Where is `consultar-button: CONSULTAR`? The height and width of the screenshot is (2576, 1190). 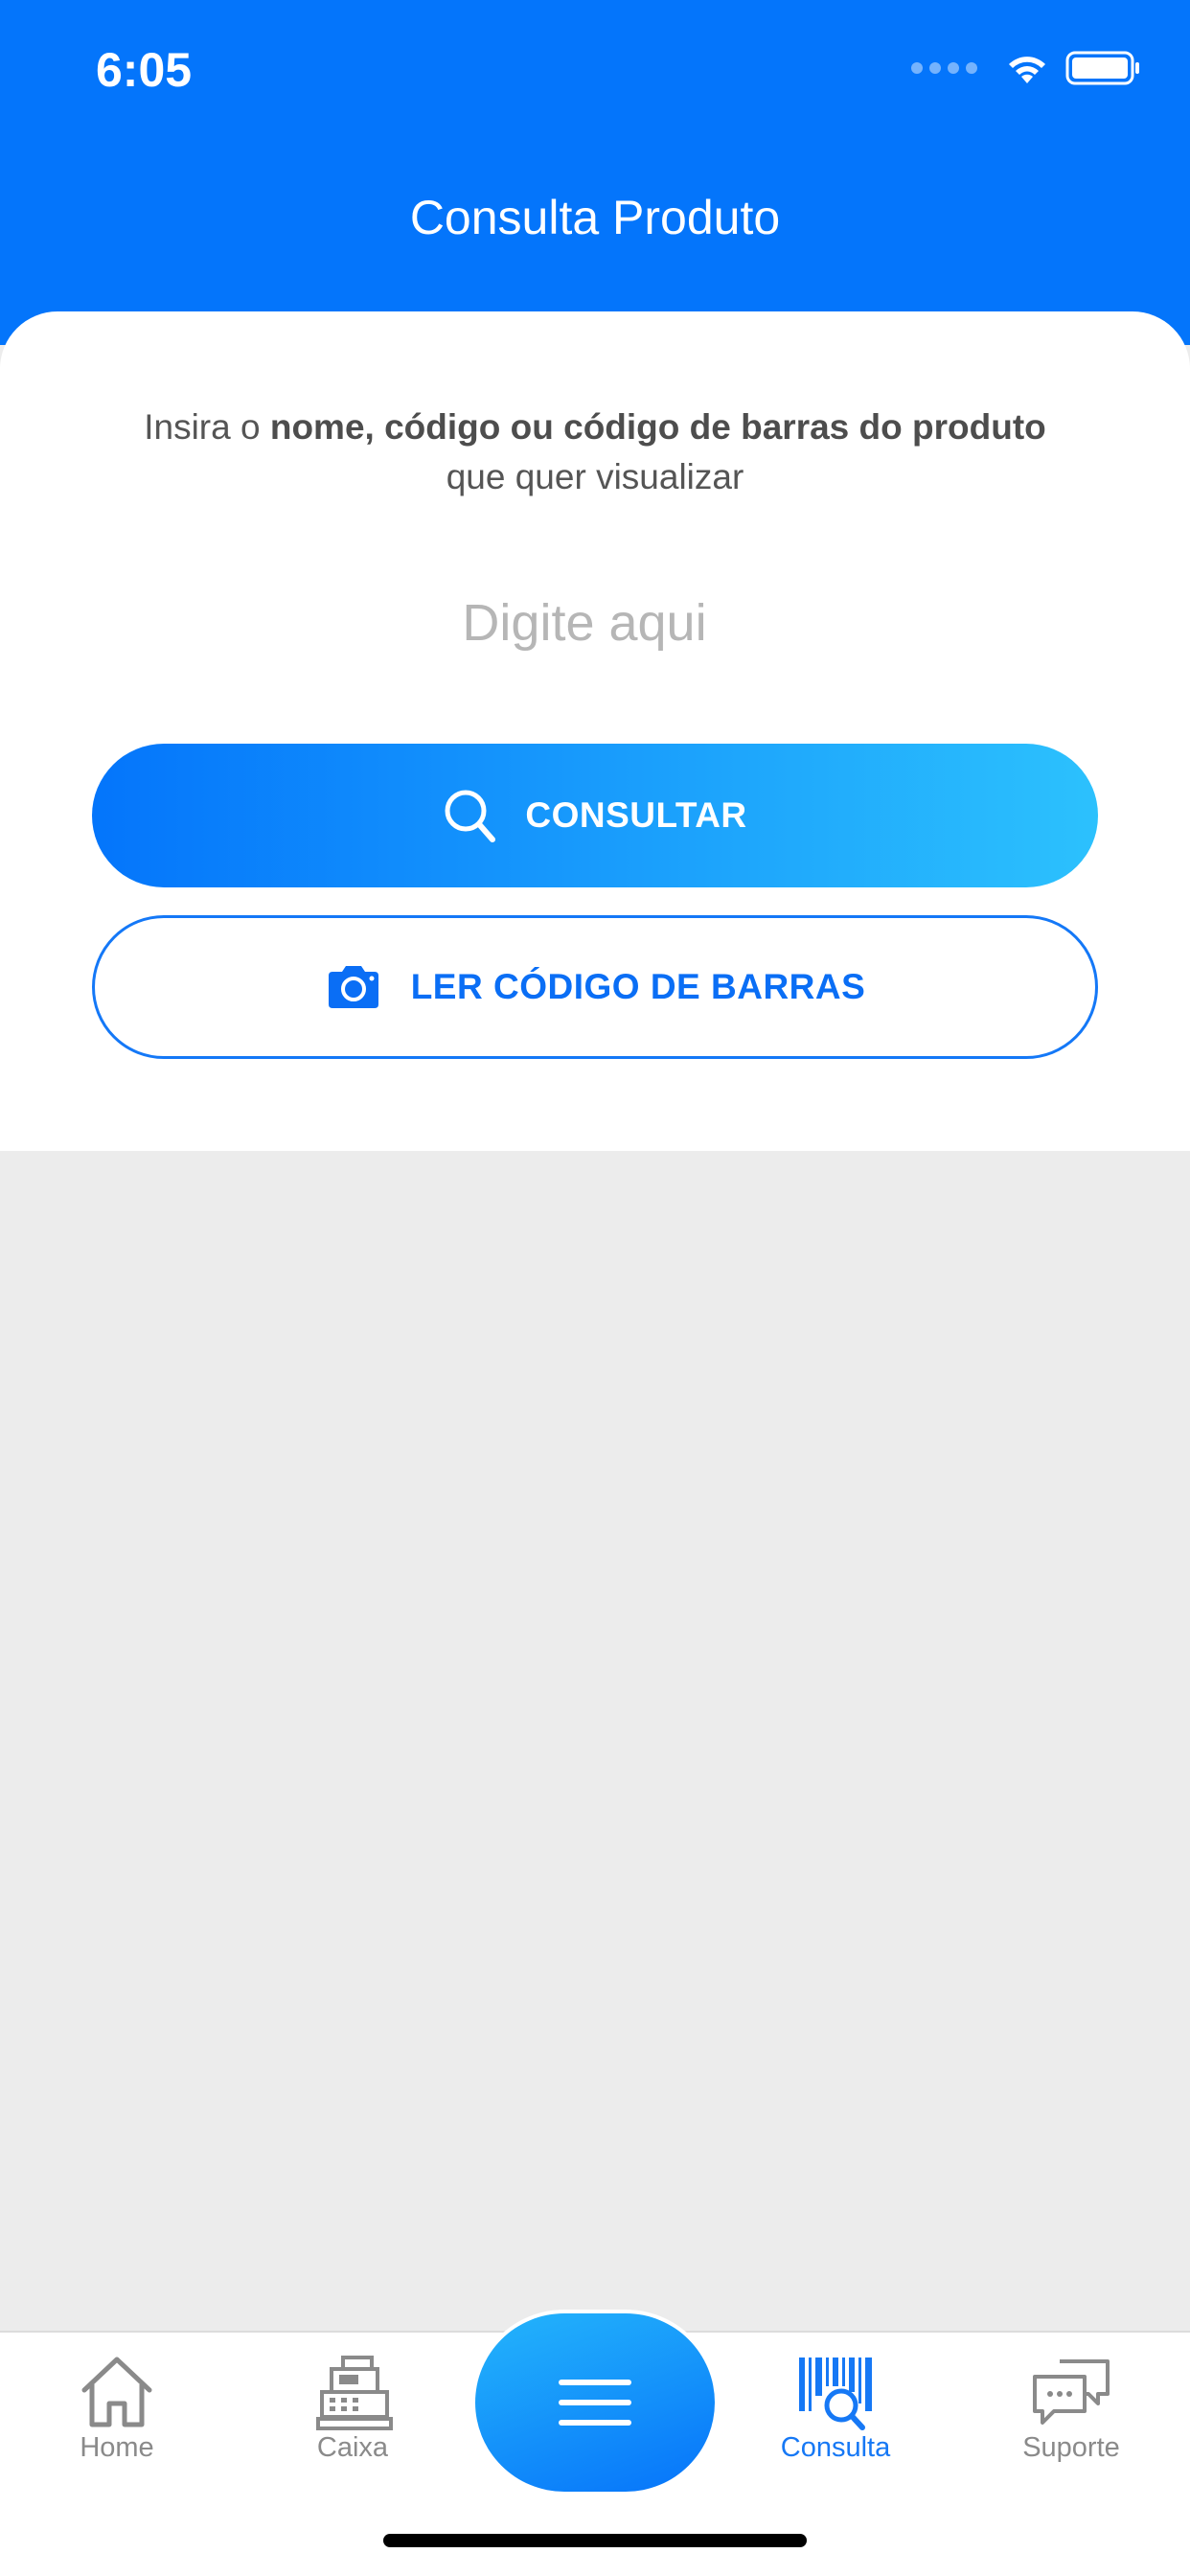
consultar-button: CONSULTAR is located at coordinates (595, 815).